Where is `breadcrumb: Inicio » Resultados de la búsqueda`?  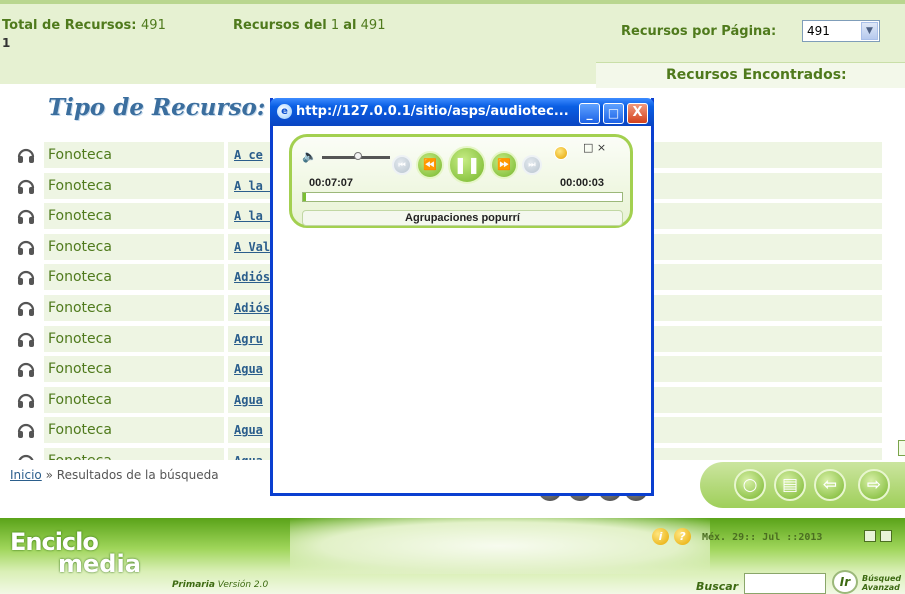
breadcrumb: Inicio » Resultados de la búsqueda is located at coordinates (114, 475).